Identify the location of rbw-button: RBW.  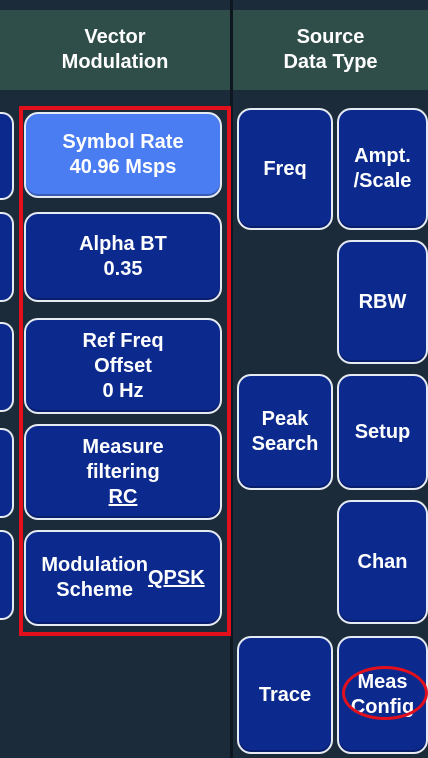
(382, 302).